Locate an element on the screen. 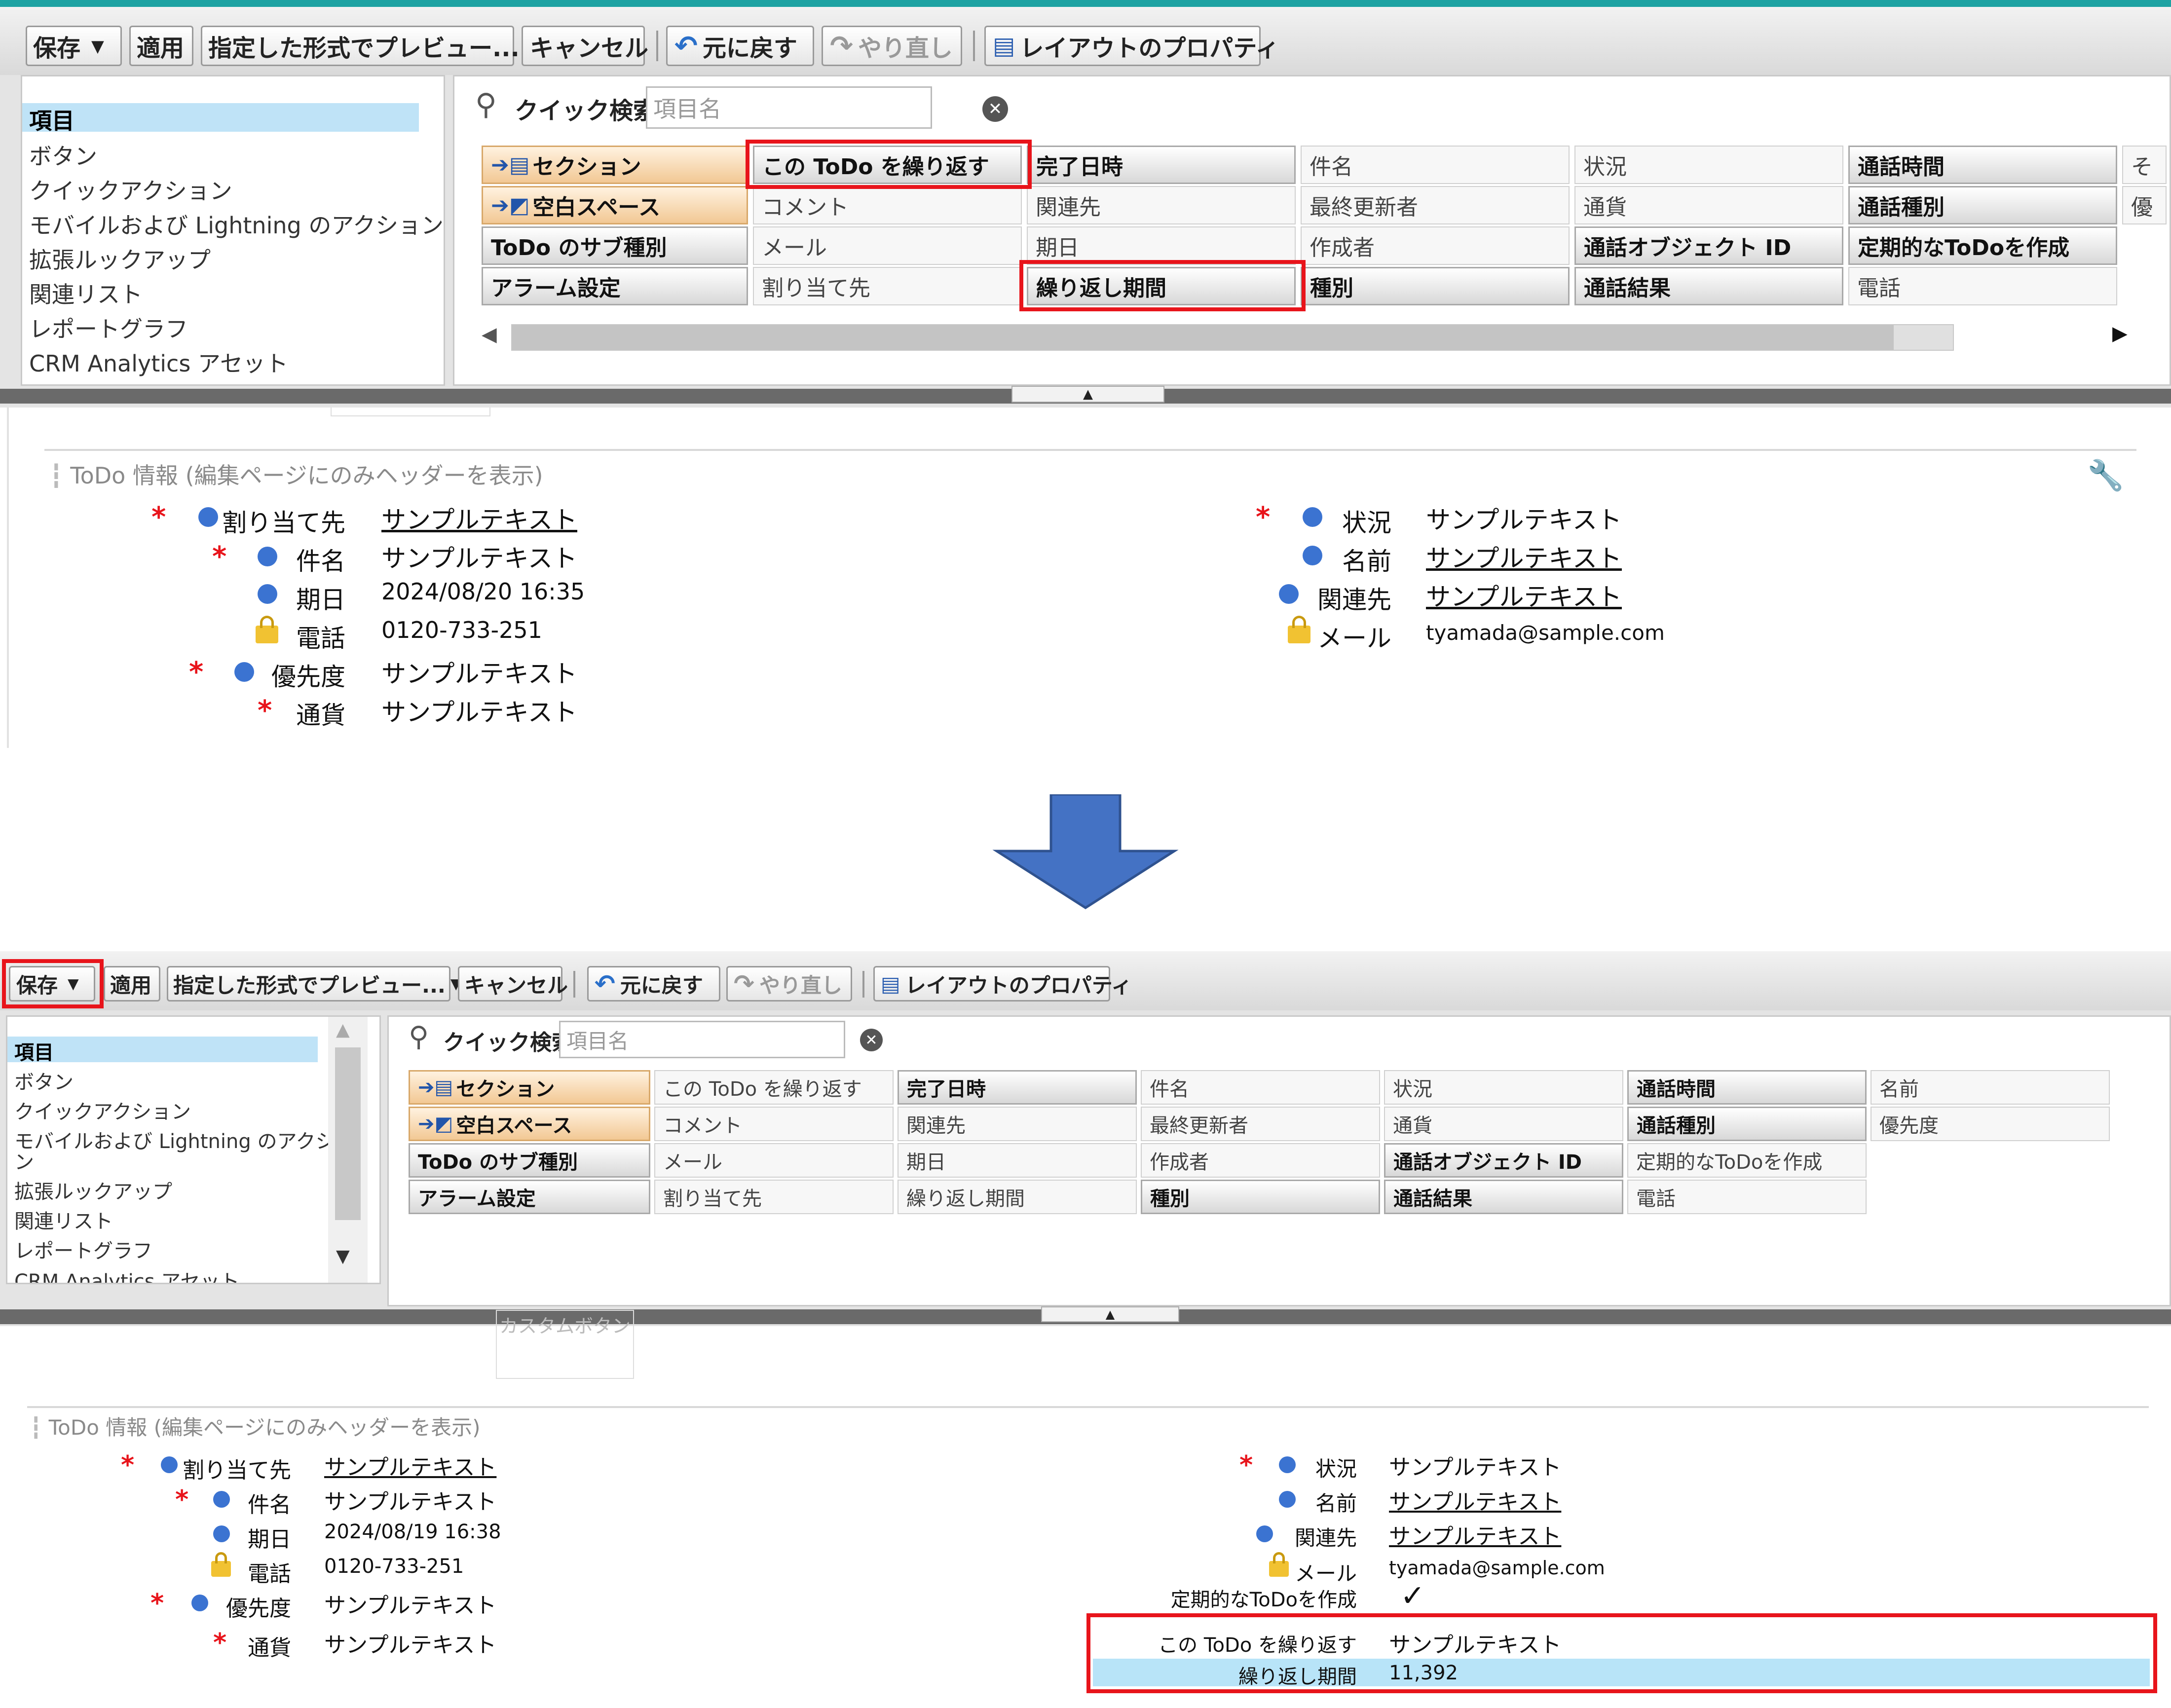  top-save-button: 保存 ▼ is located at coordinates (74, 46).